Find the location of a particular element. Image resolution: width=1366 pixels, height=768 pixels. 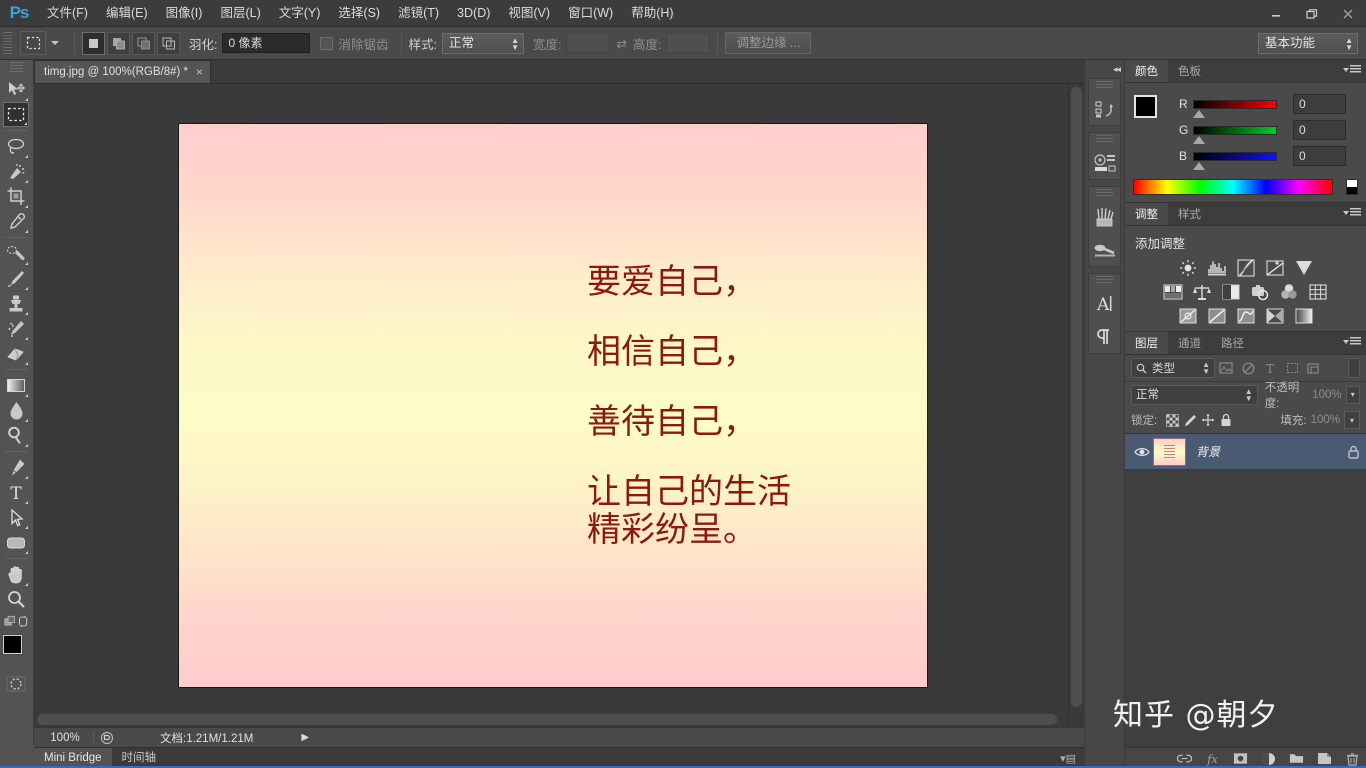

channel-r-value: 0 is located at coordinates (1319, 104).